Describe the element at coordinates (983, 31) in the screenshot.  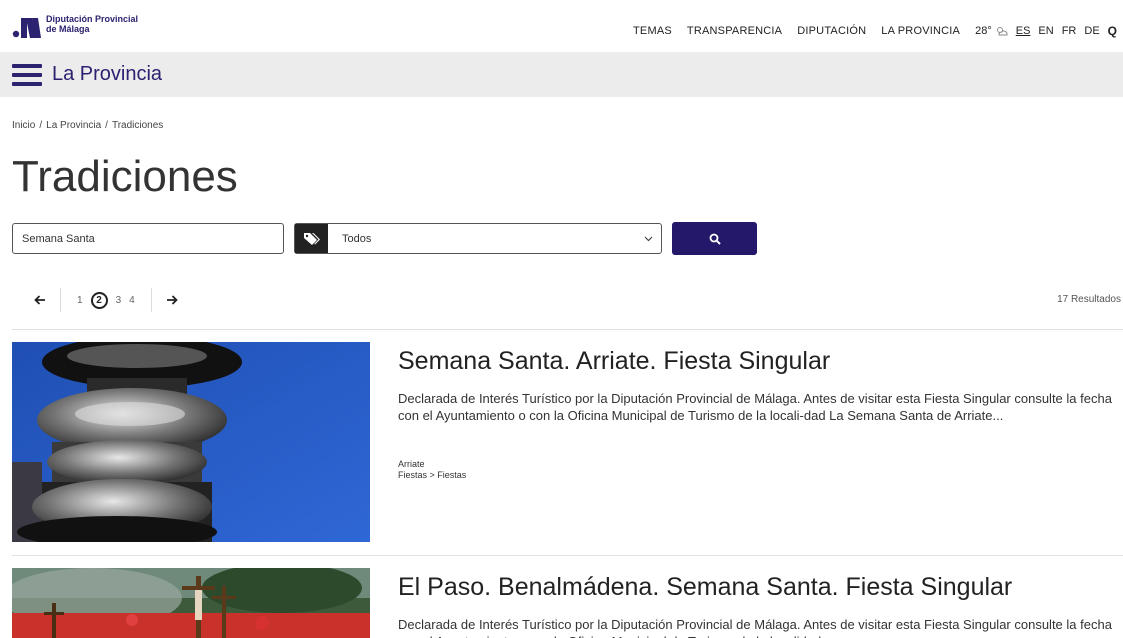
I see `weather-temperature: 28°` at that location.